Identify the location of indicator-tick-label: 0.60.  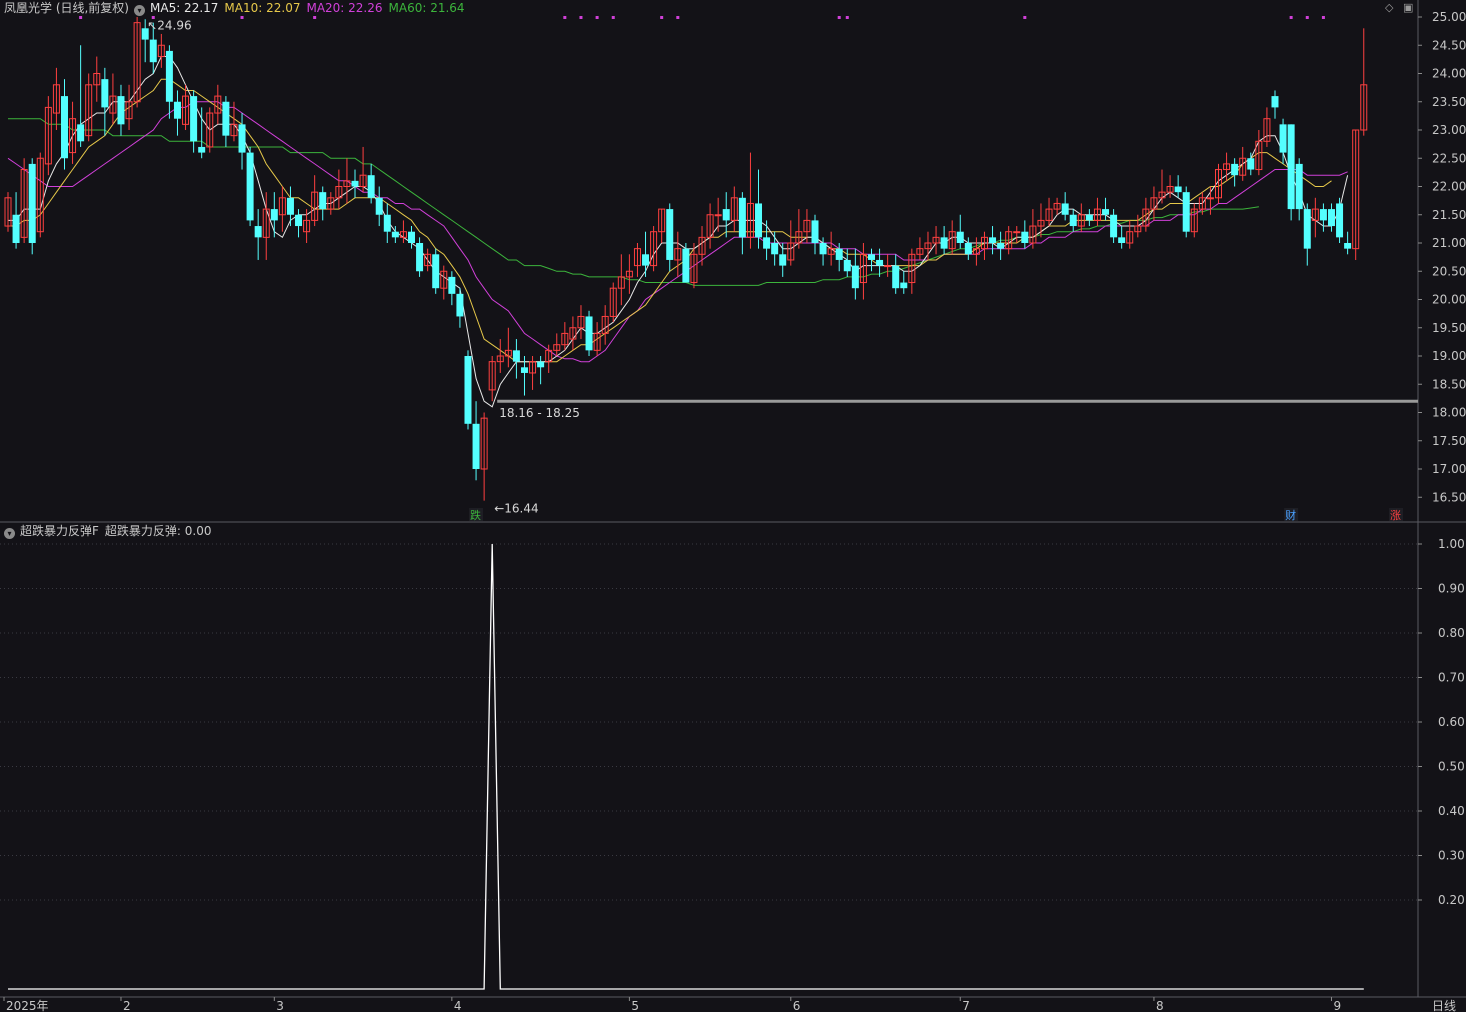
(1451, 722).